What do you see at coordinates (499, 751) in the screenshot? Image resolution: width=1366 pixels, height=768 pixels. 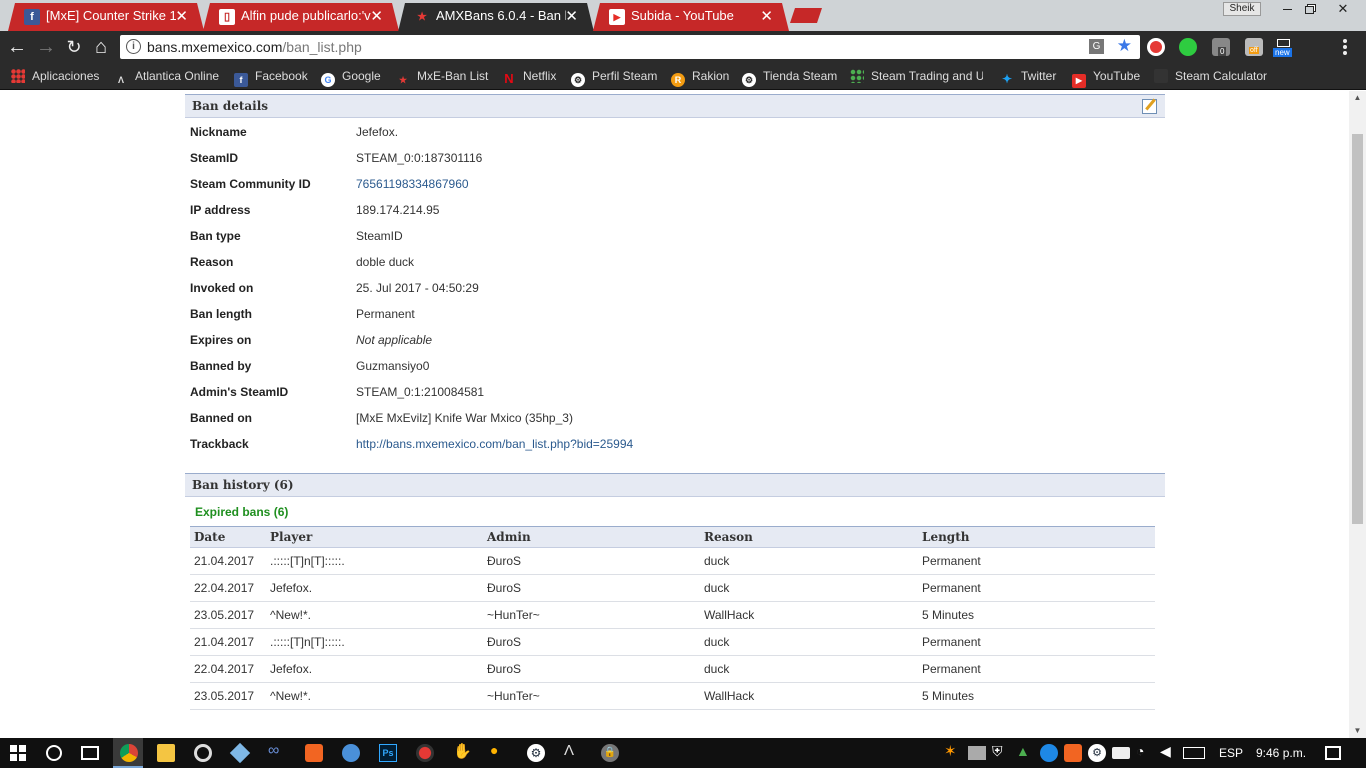 I see `flame-app-icon: ●` at bounding box center [499, 751].